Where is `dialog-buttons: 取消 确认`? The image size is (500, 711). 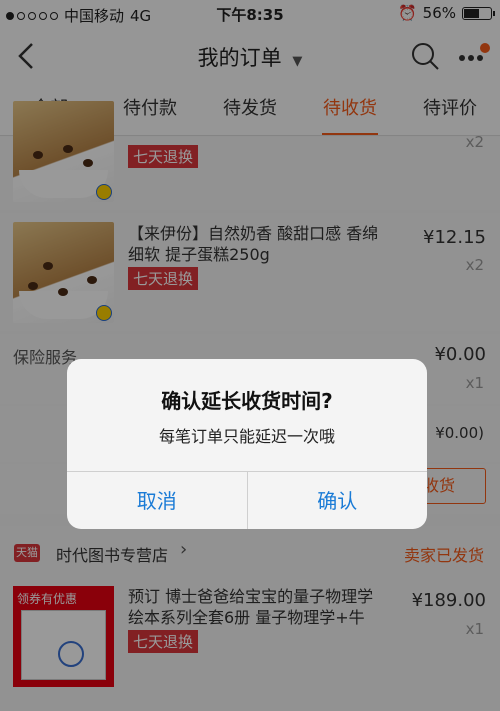
dialog-buttons: 取消 确认 is located at coordinates (247, 500).